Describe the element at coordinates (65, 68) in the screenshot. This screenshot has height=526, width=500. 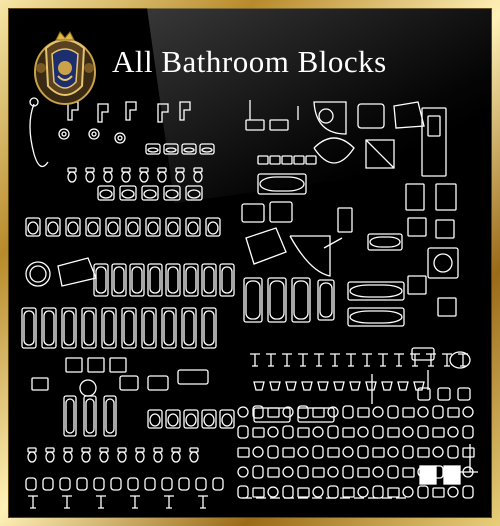
I see `crest-logo-icon` at that location.